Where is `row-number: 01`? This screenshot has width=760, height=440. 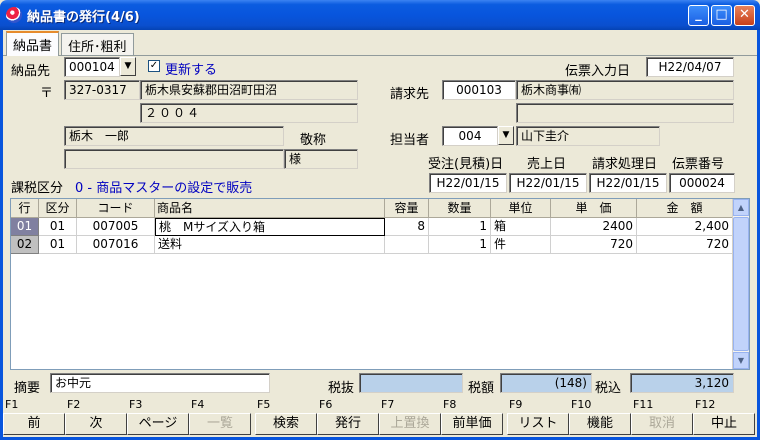 row-number: 01 is located at coordinates (25, 227).